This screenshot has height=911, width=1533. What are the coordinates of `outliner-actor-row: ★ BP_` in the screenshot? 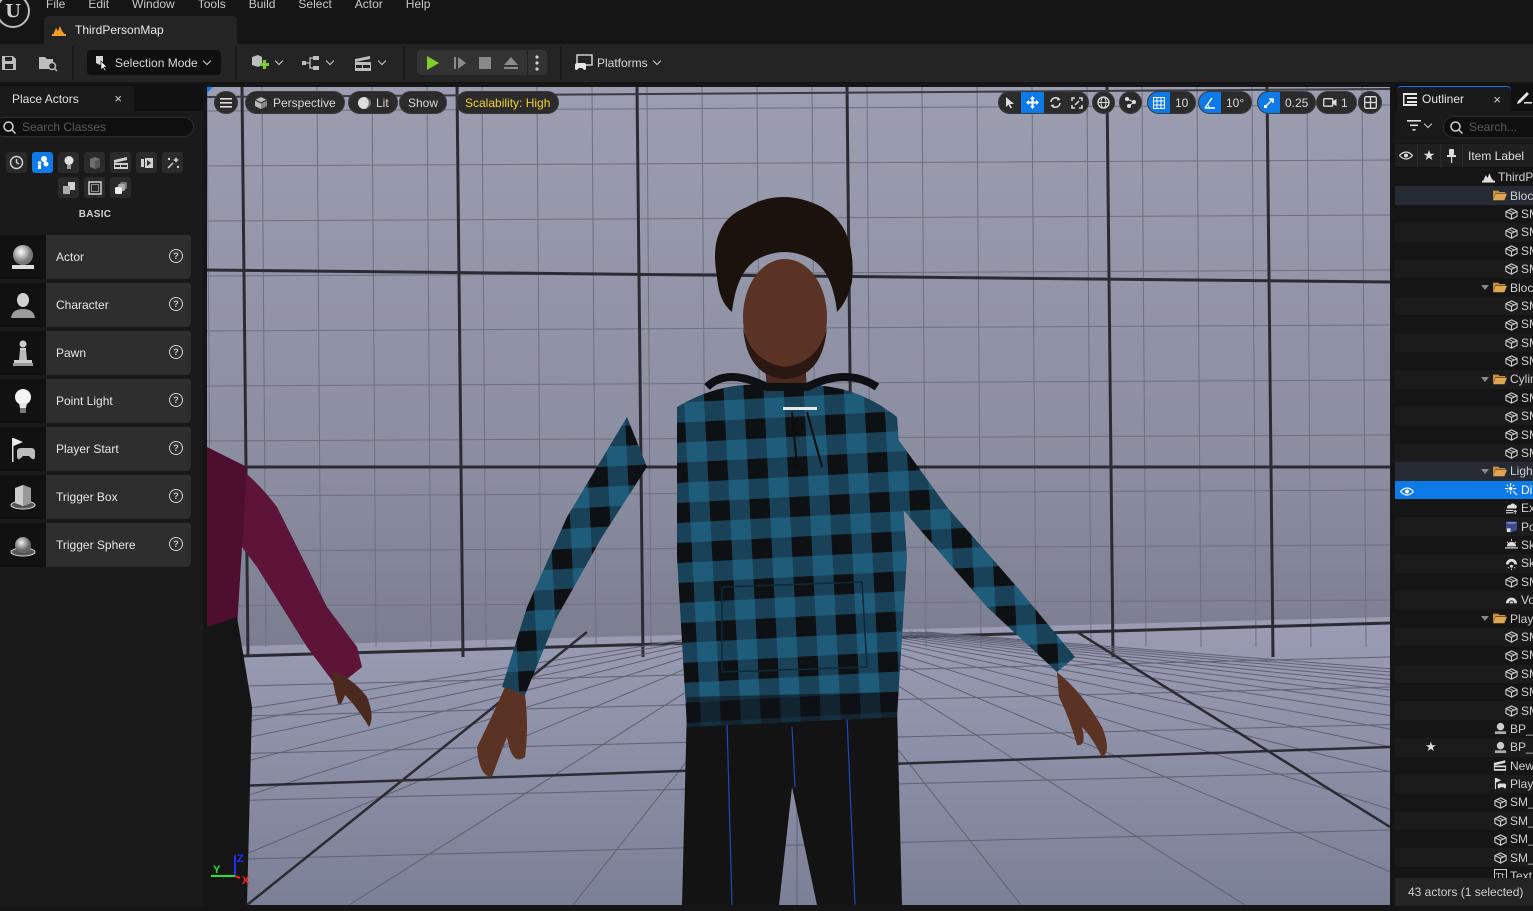 It's located at (1464, 747).